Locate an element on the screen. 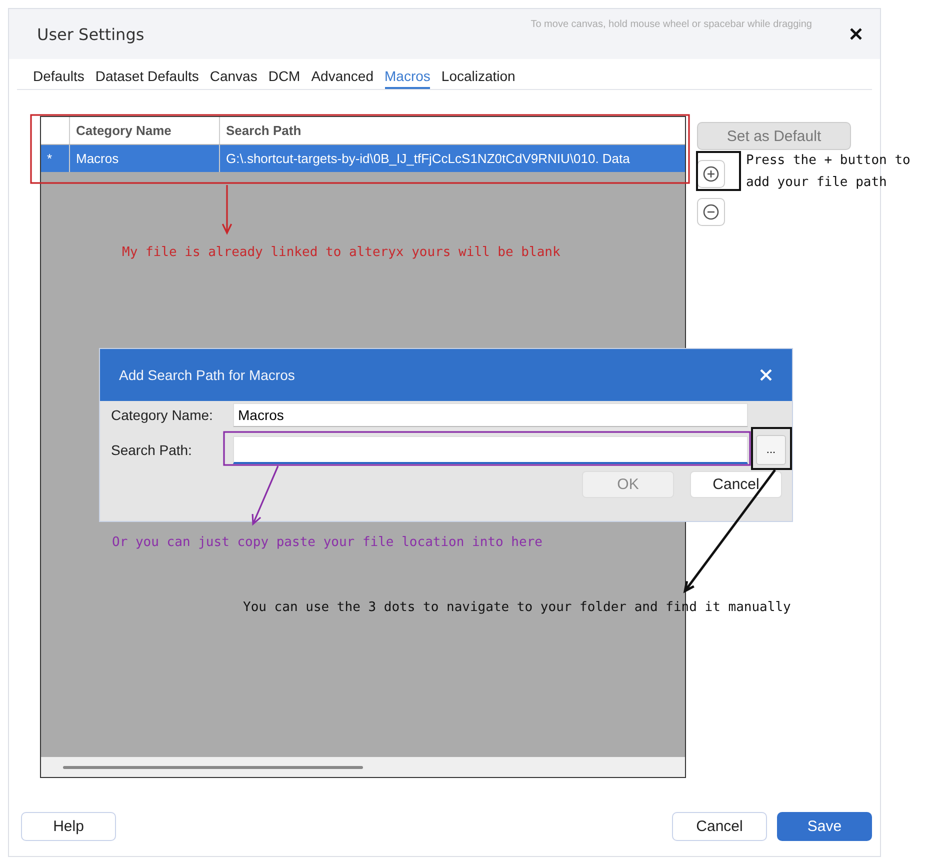 Image resolution: width=938 pixels, height=864 pixels. tab: Defaults is located at coordinates (58, 78).